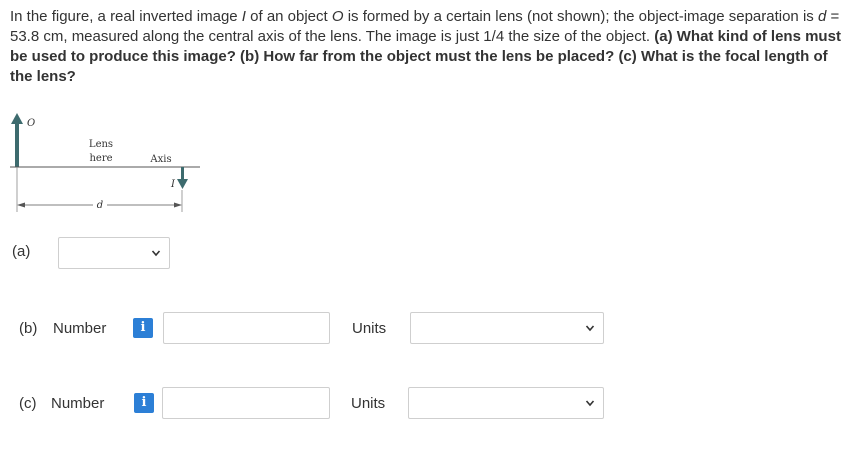  Describe the element at coordinates (368, 403) in the screenshot. I see `part-c-units-label: Units` at that location.